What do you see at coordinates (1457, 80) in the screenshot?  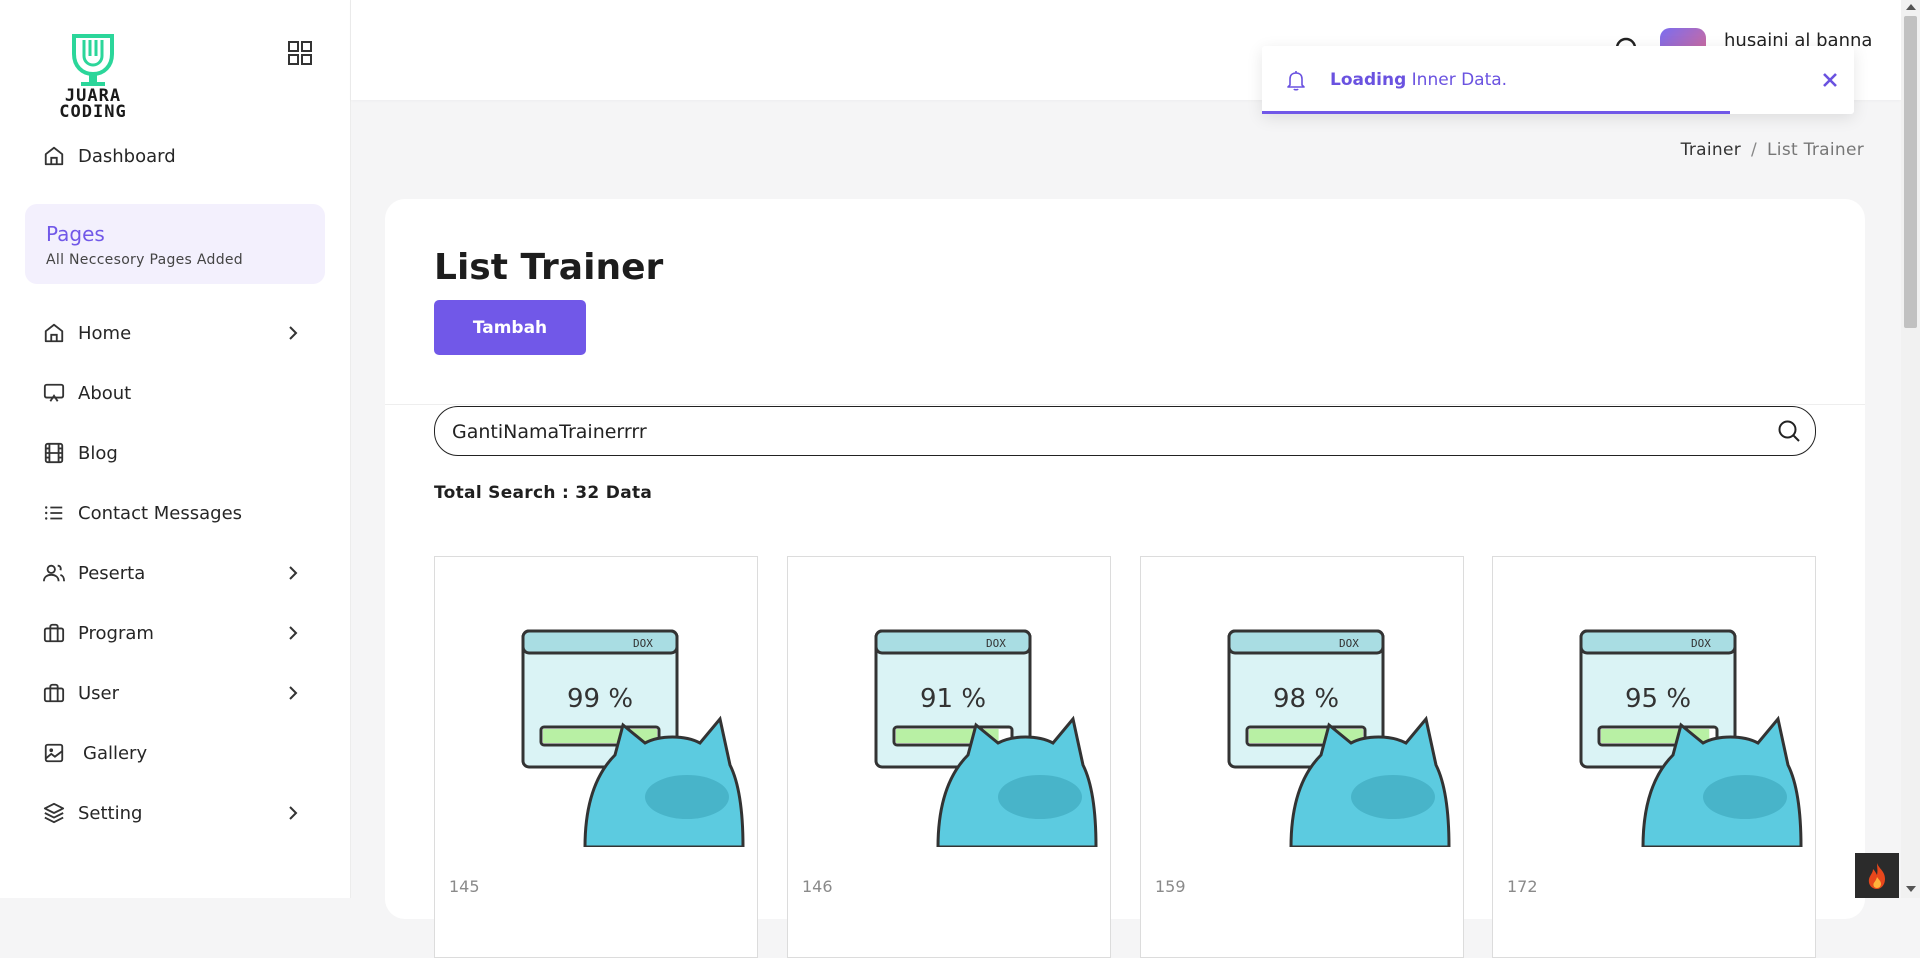 I see `toast-message-text: Inner Data.` at bounding box center [1457, 80].